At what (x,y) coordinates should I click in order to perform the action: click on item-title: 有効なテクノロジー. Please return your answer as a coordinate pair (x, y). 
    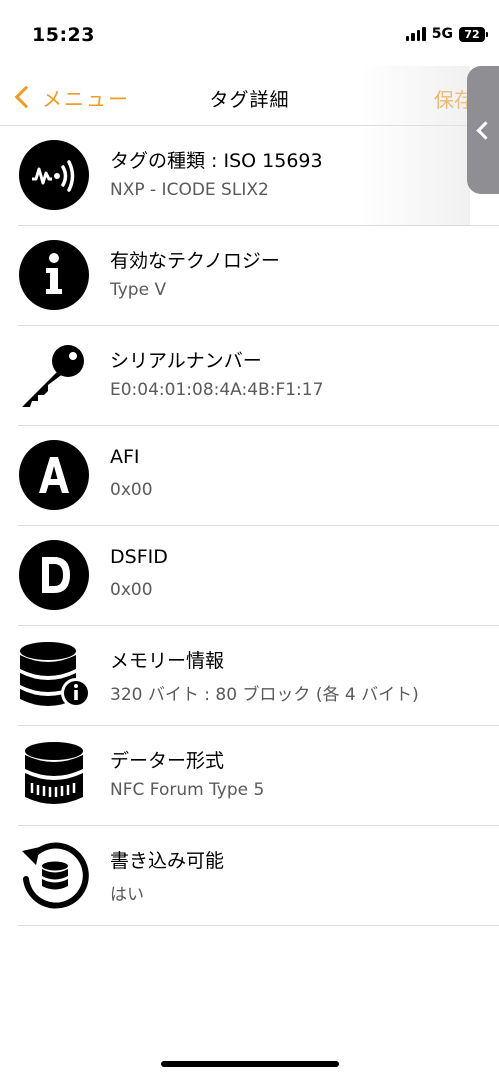
    Looking at the image, I should click on (195, 261).